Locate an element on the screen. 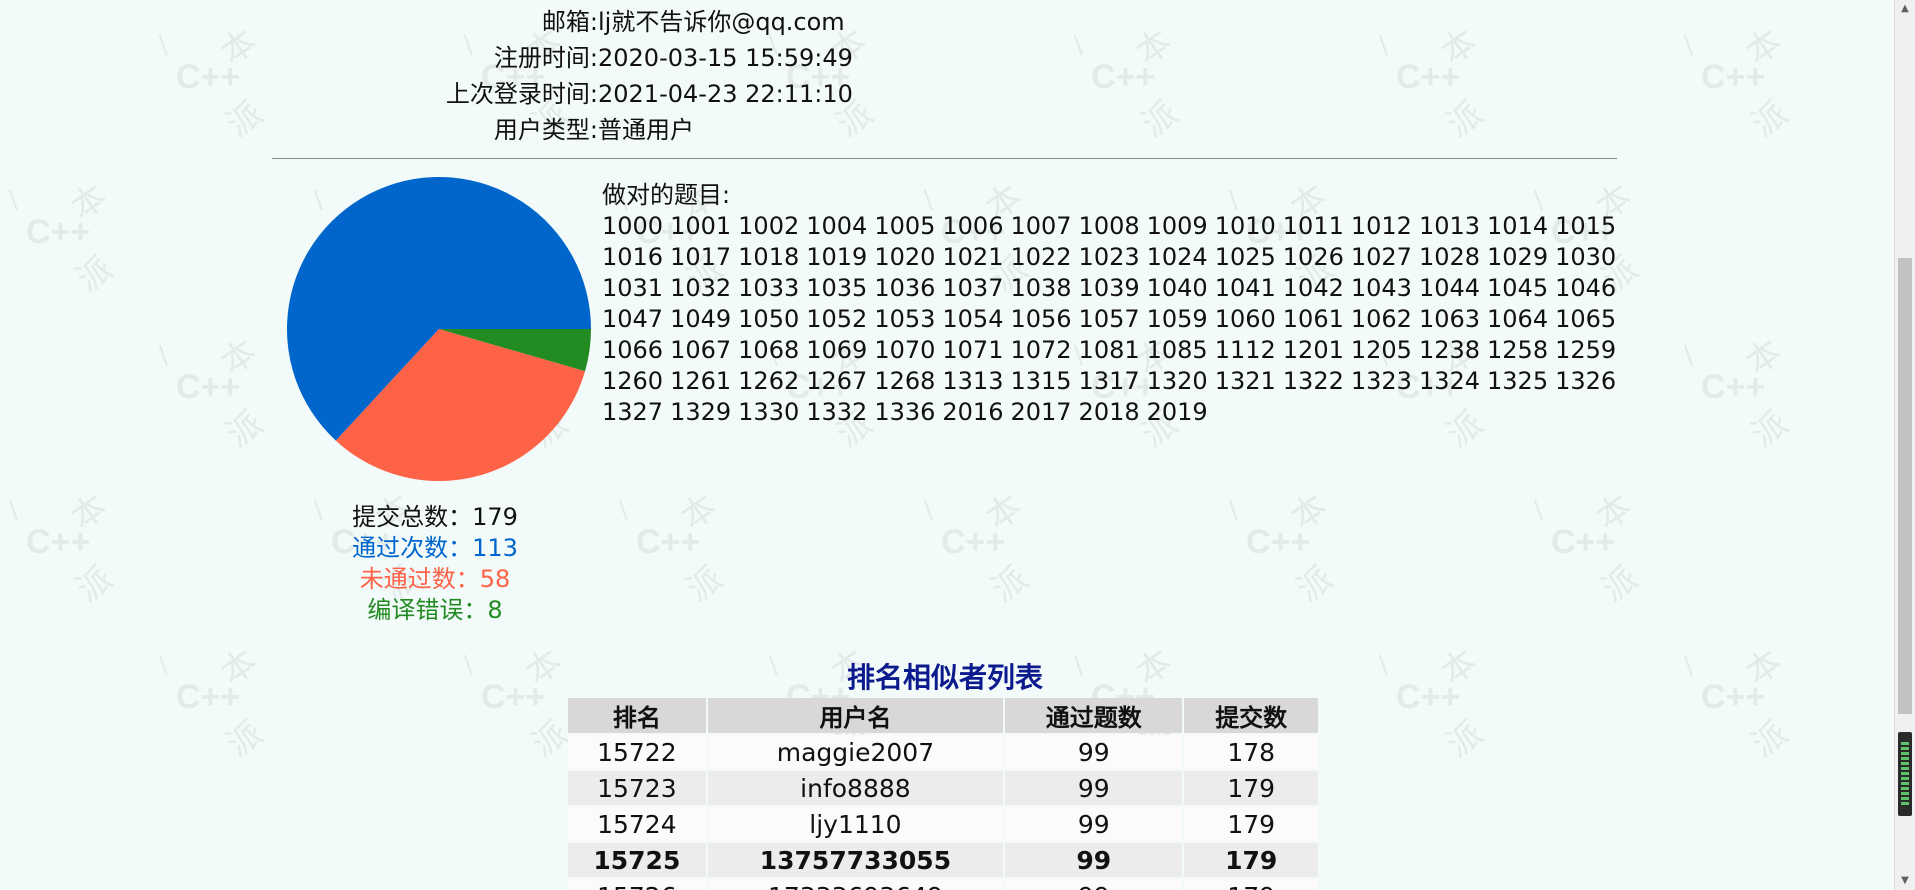 The image size is (1915, 890). scroll-up-arrow-icon: ▲ is located at coordinates (1905, 9).